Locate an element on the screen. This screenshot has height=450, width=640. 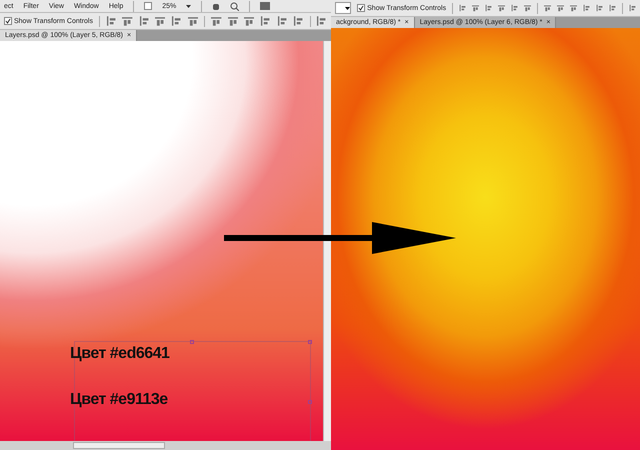
vertical-scrollbar is located at coordinates (327, 241).